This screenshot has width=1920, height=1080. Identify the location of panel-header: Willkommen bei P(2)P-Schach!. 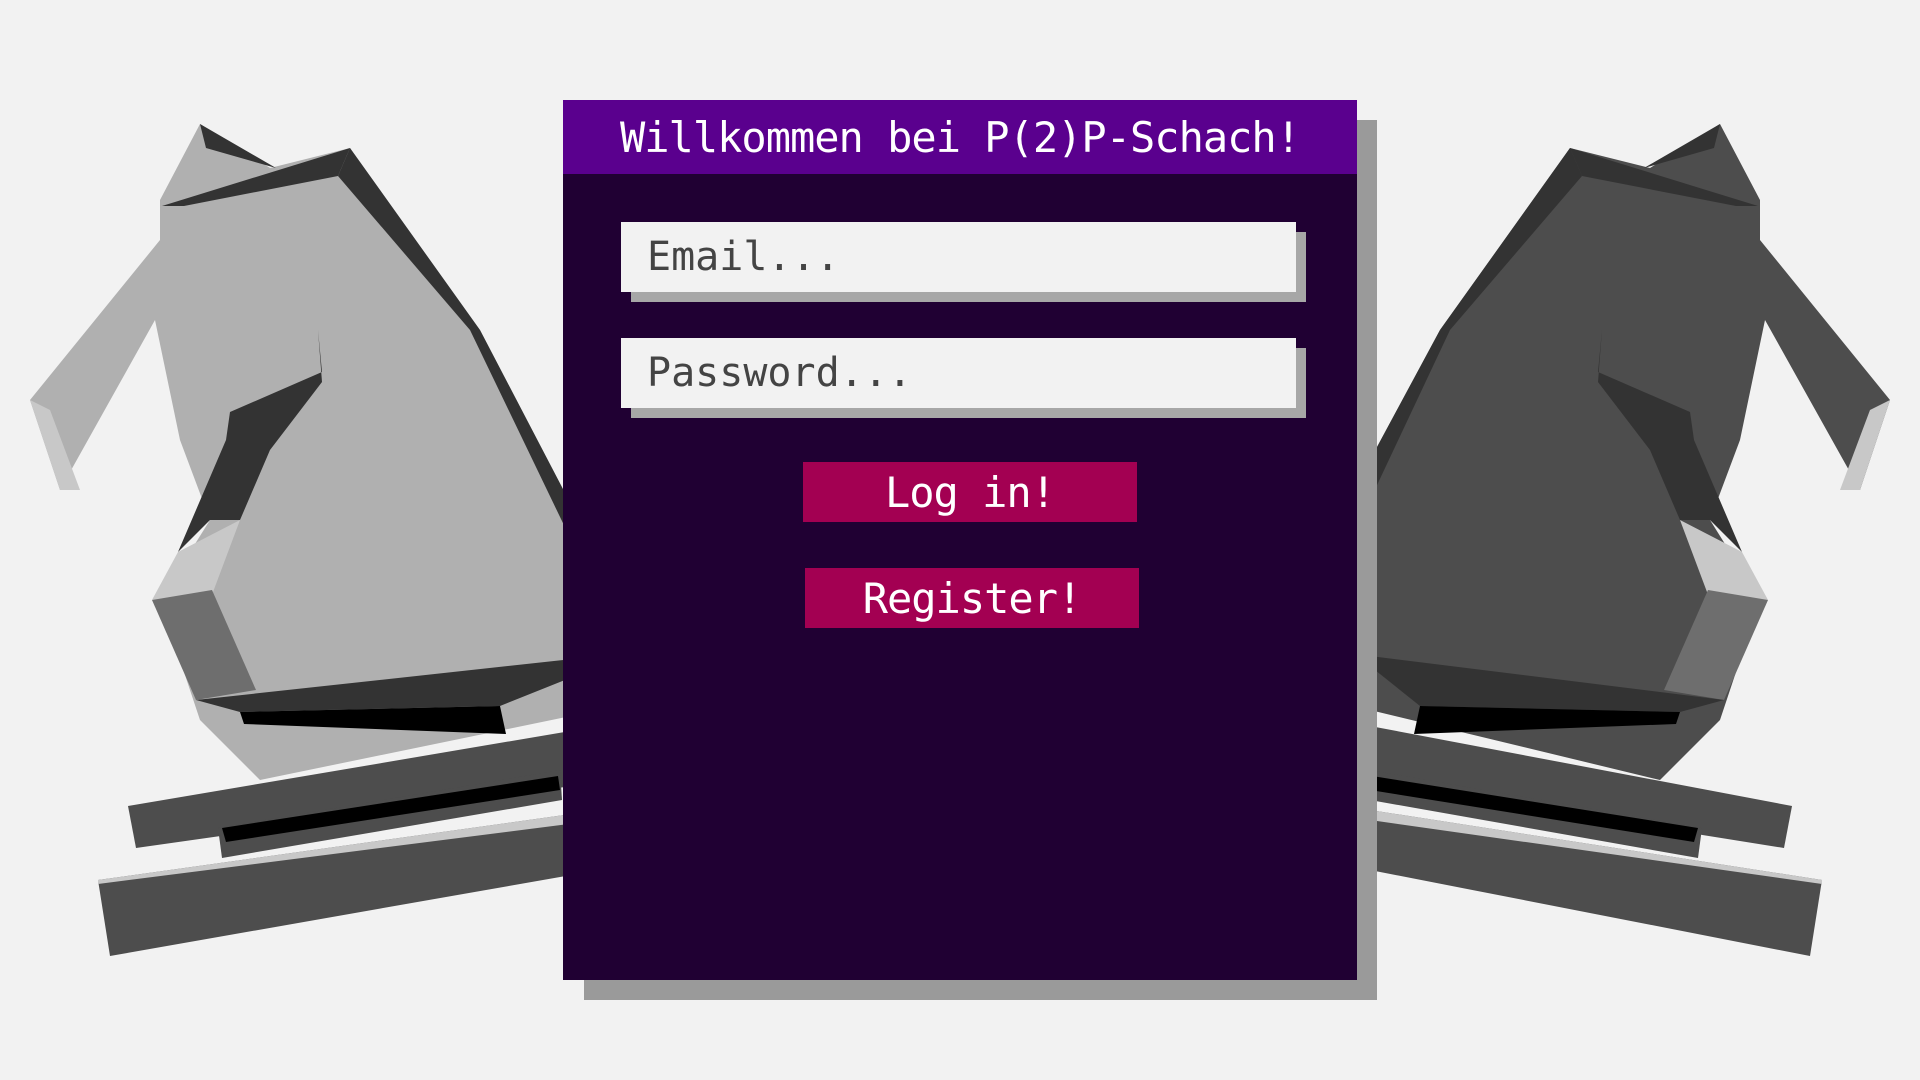
(960, 137).